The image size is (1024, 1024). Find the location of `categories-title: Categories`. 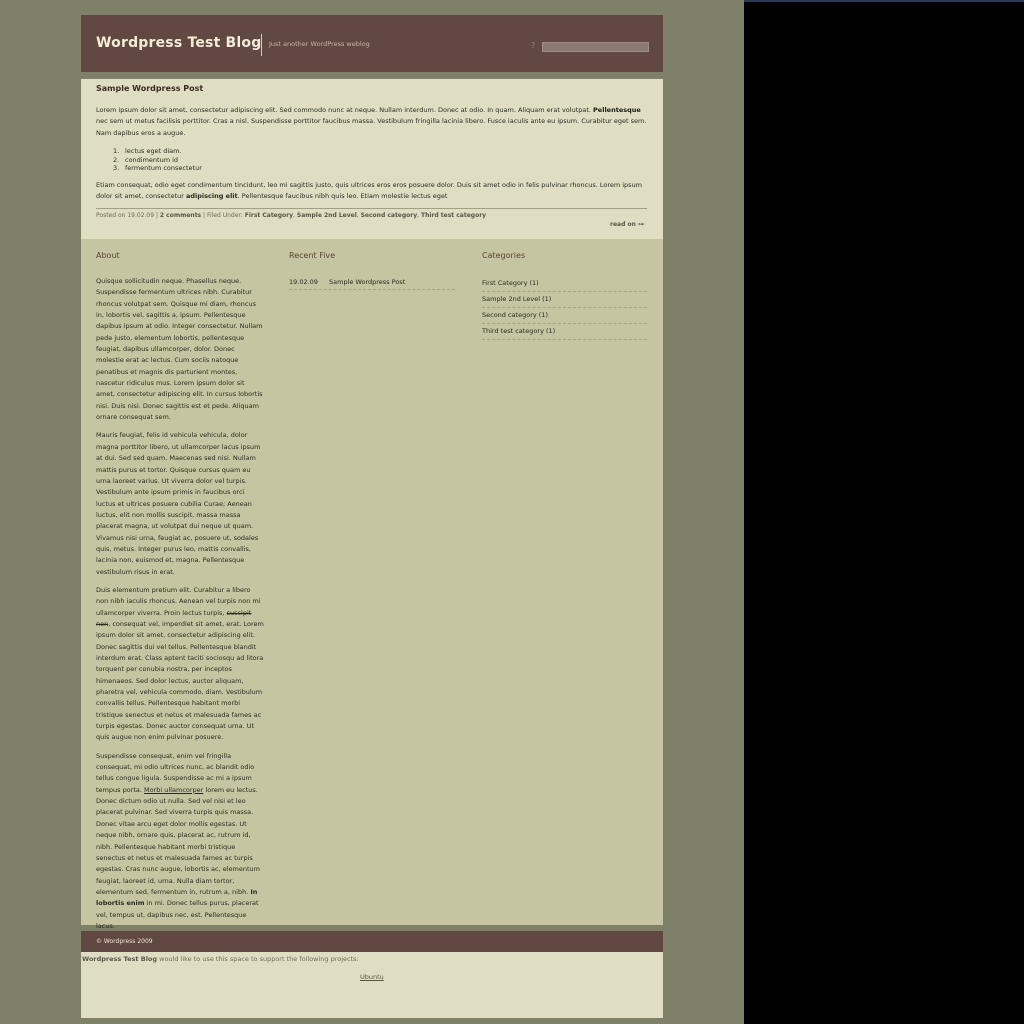

categories-title: Categories is located at coordinates (504, 255).